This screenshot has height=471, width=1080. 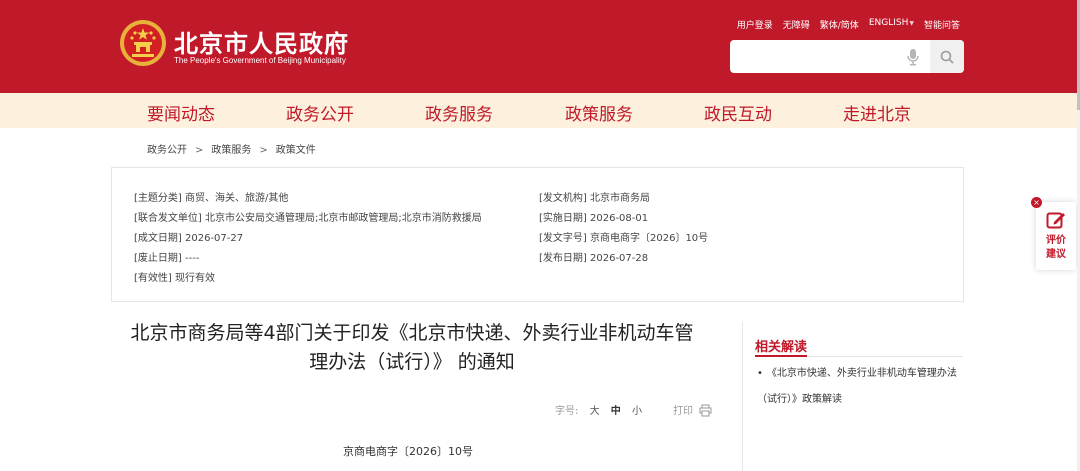 What do you see at coordinates (563, 258) in the screenshot?
I see `info-label: [发布日期]` at bounding box center [563, 258].